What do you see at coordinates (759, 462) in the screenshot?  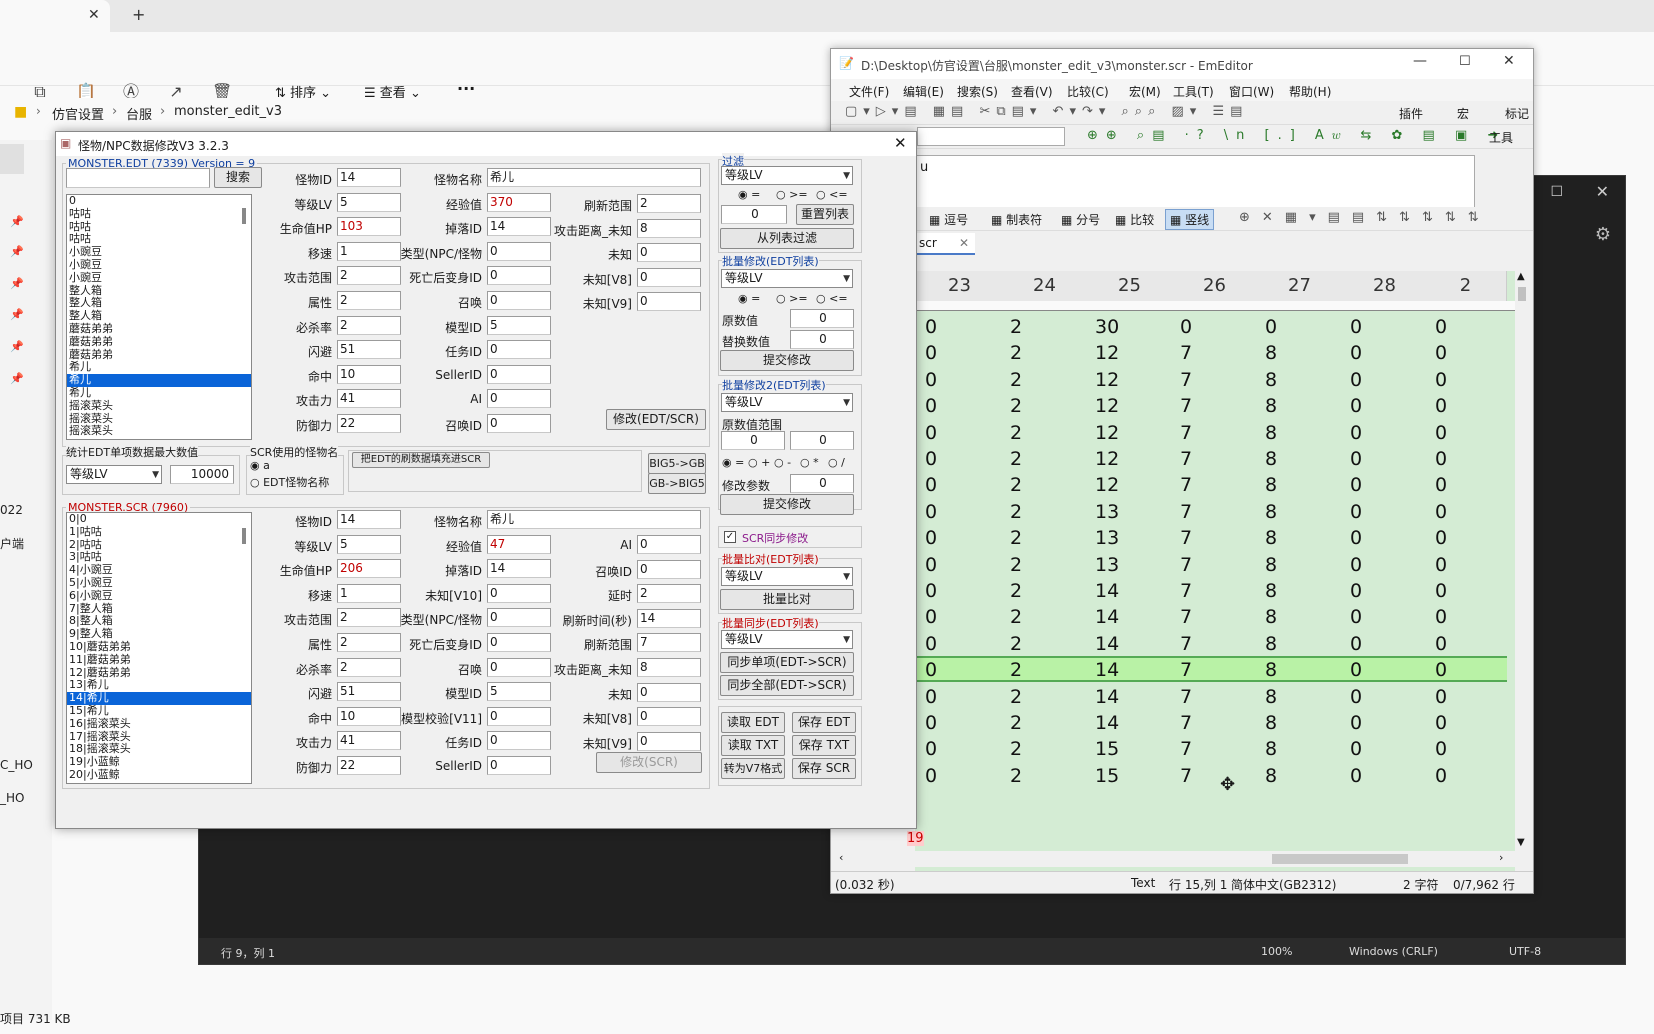 I see `batch2-op-add: ○ +` at bounding box center [759, 462].